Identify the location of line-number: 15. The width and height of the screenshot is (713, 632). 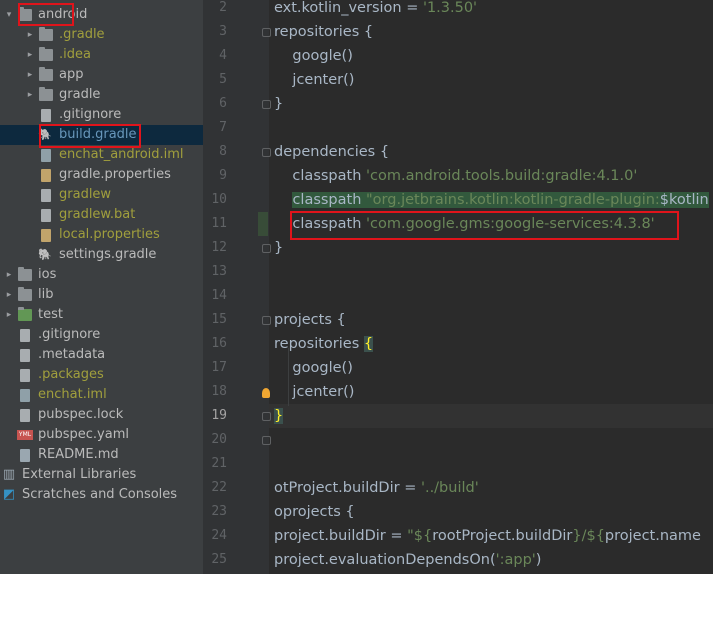
(219, 319).